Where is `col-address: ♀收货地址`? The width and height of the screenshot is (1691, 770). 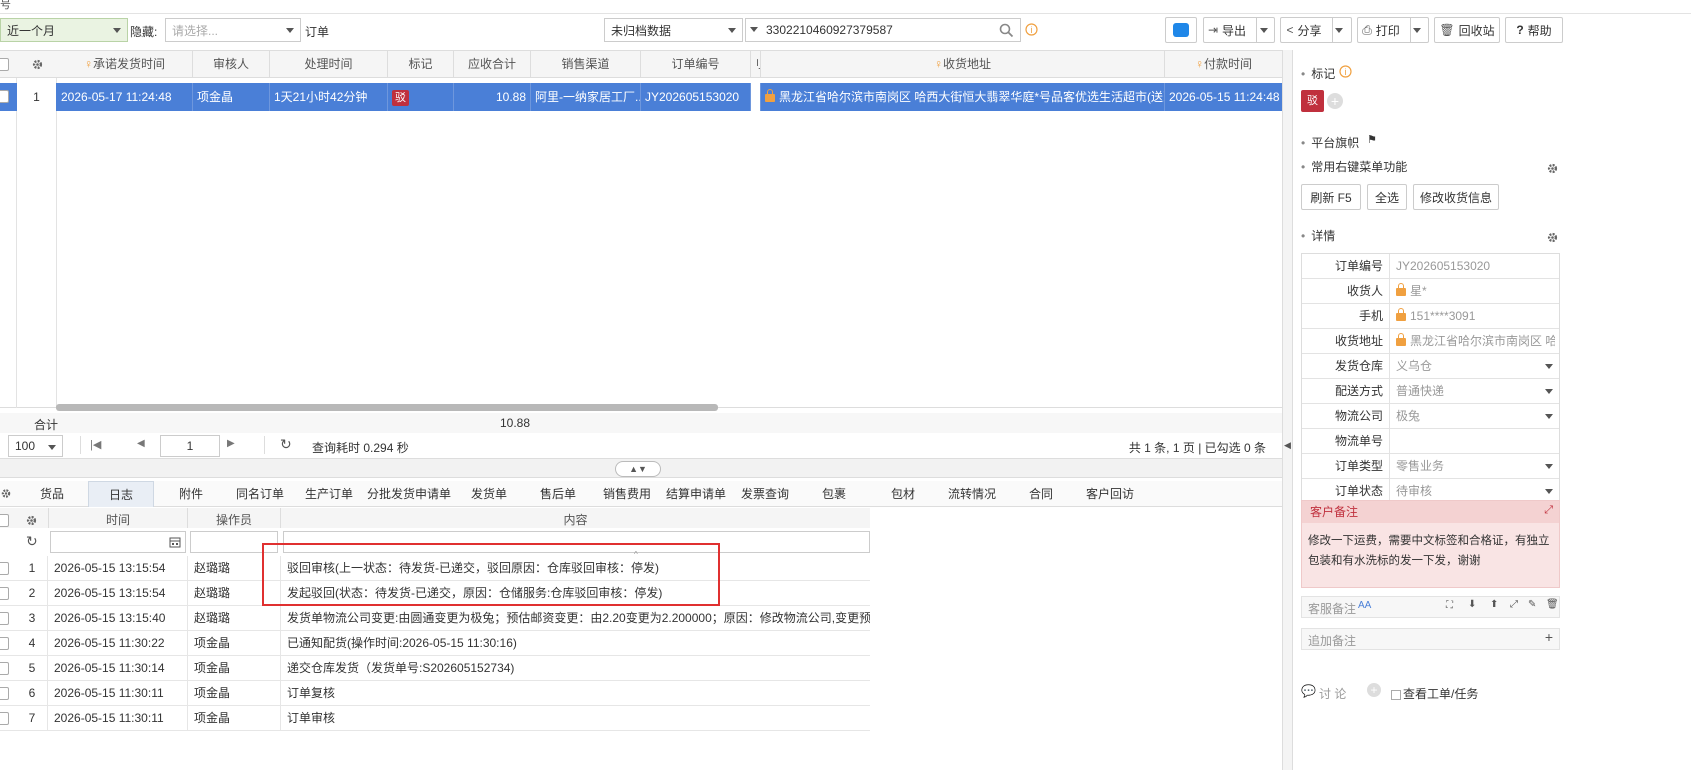 col-address: ♀收货地址 is located at coordinates (963, 64).